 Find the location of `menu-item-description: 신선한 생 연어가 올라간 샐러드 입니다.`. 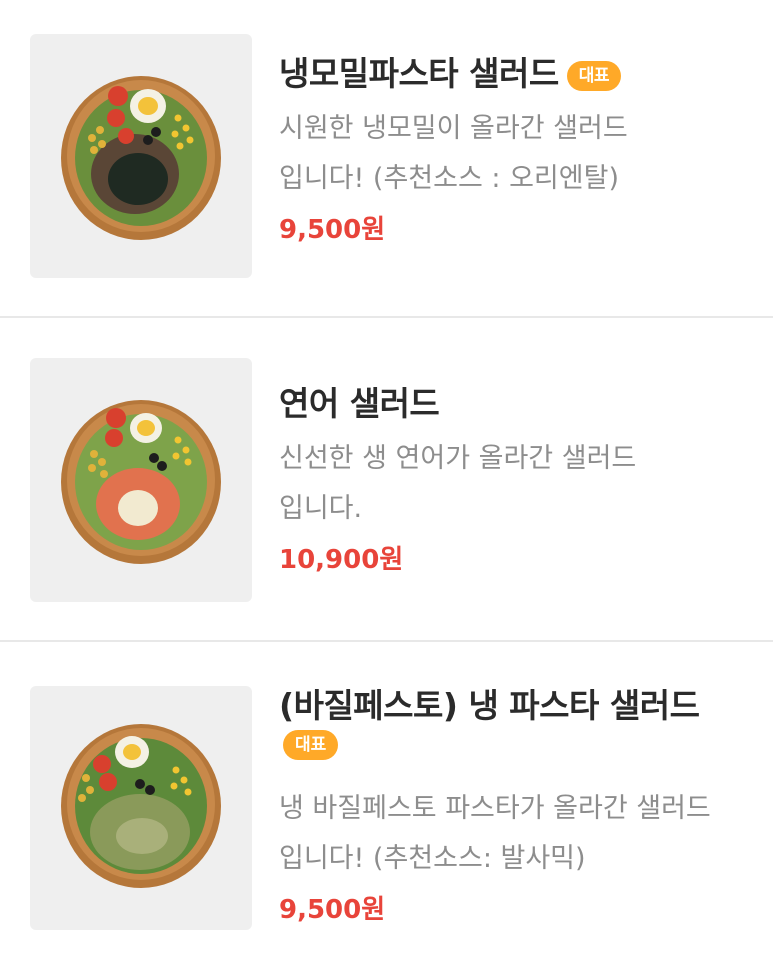

menu-item-description: 신선한 생 연어가 올라간 샐러드 입니다. is located at coordinates (458, 483).